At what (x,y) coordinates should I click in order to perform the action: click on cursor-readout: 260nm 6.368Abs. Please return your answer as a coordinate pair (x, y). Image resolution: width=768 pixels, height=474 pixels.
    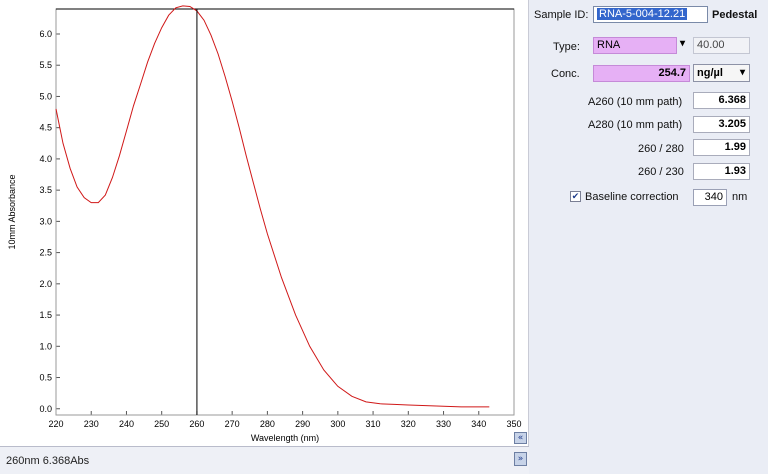
    Looking at the image, I should click on (48, 461).